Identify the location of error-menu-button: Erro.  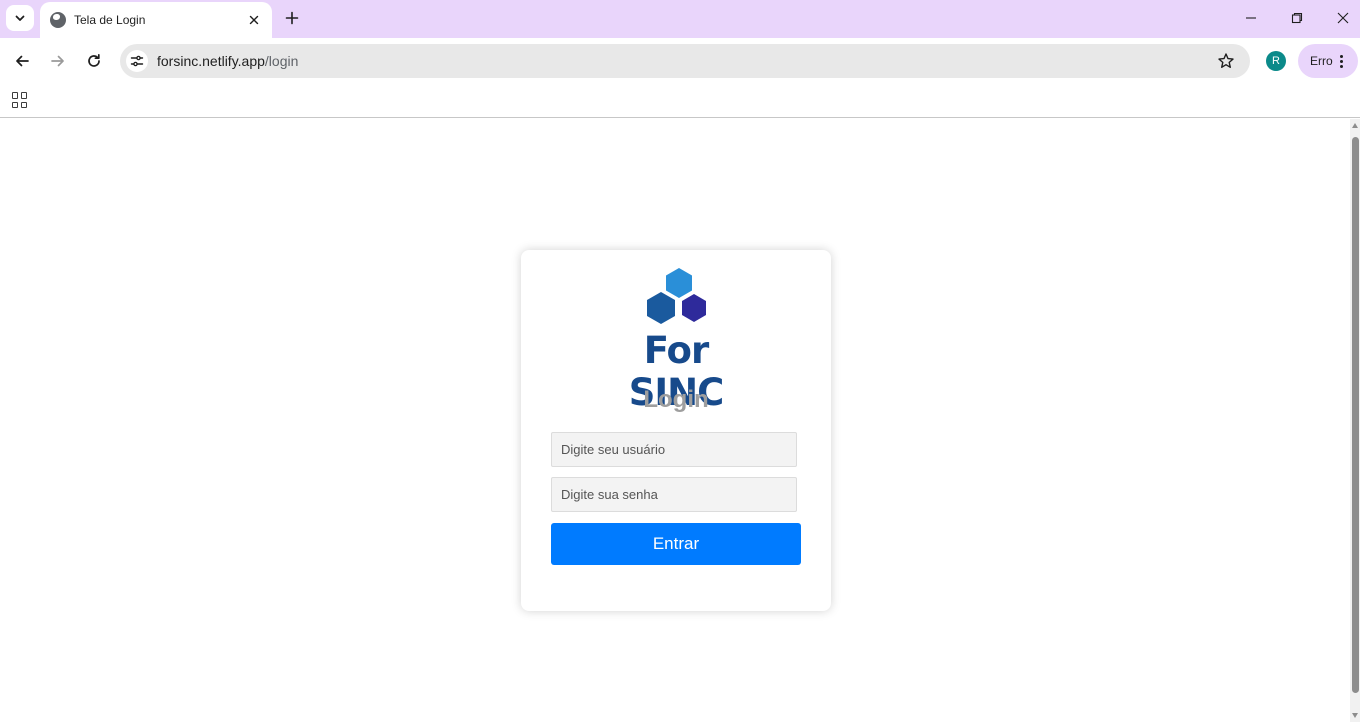
(1328, 61).